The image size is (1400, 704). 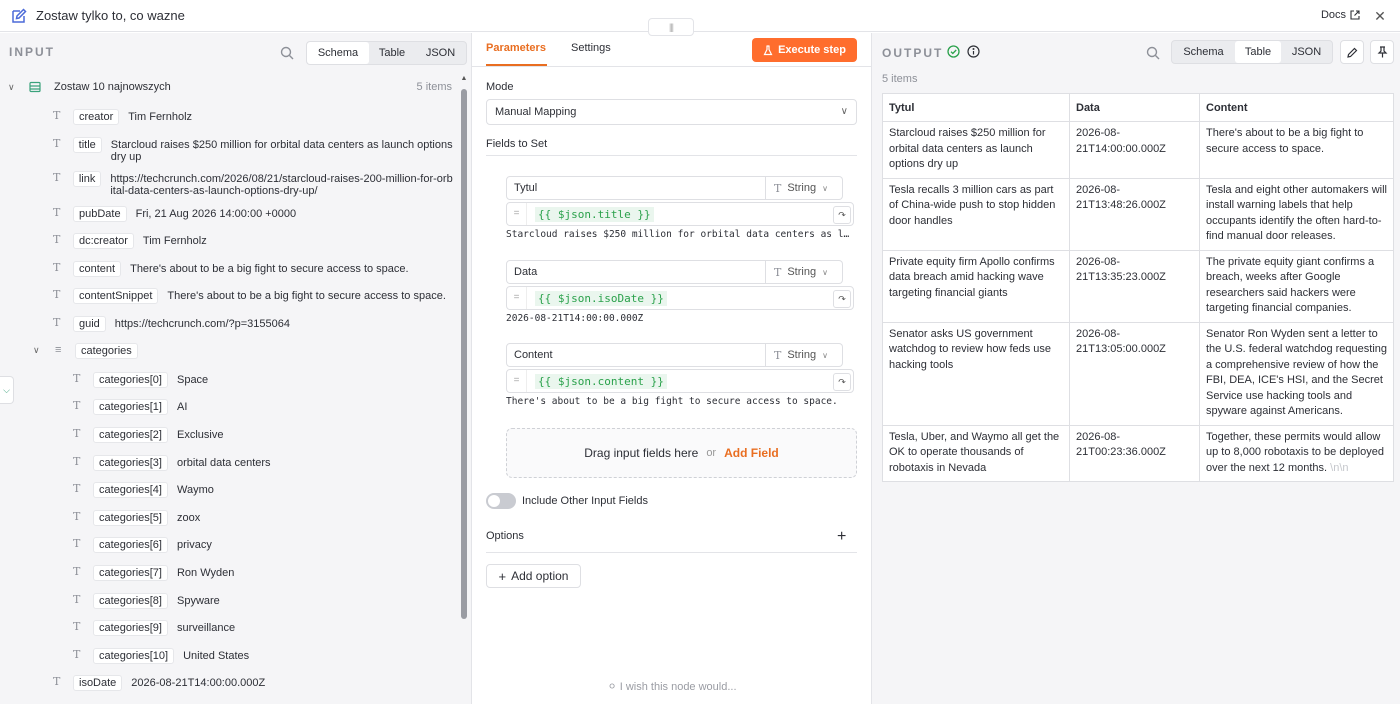 I want to click on field-key: categories[10], so click(x=134, y=656).